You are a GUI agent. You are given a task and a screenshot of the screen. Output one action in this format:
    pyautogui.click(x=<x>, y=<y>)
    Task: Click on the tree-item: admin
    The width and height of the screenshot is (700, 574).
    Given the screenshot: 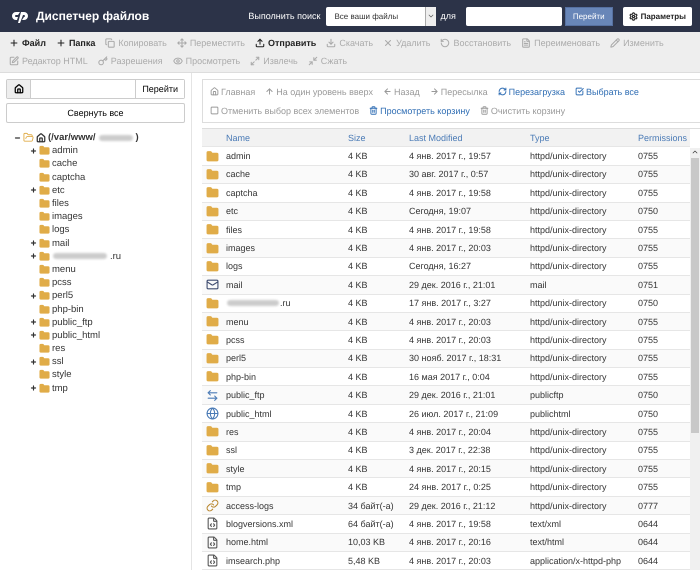 What is the action you would take?
    pyautogui.click(x=65, y=150)
    